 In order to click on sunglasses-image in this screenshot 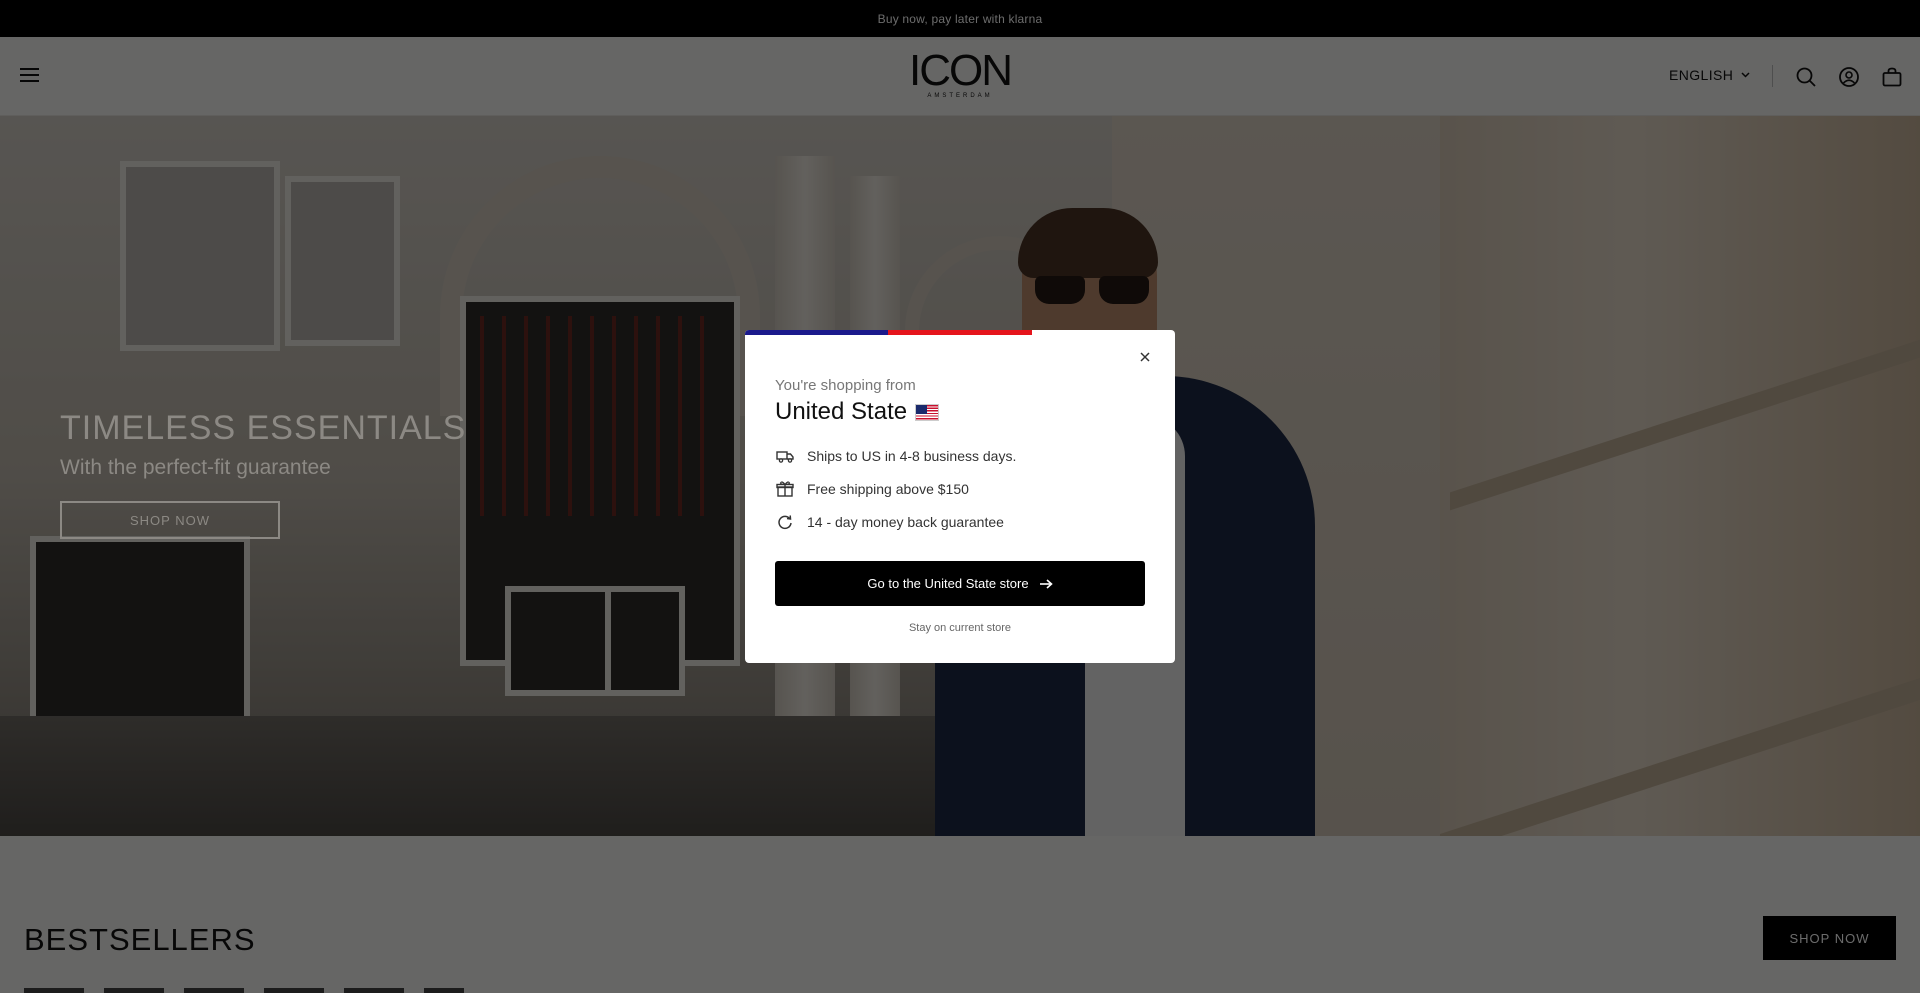, I will do `click(1095, 291)`.